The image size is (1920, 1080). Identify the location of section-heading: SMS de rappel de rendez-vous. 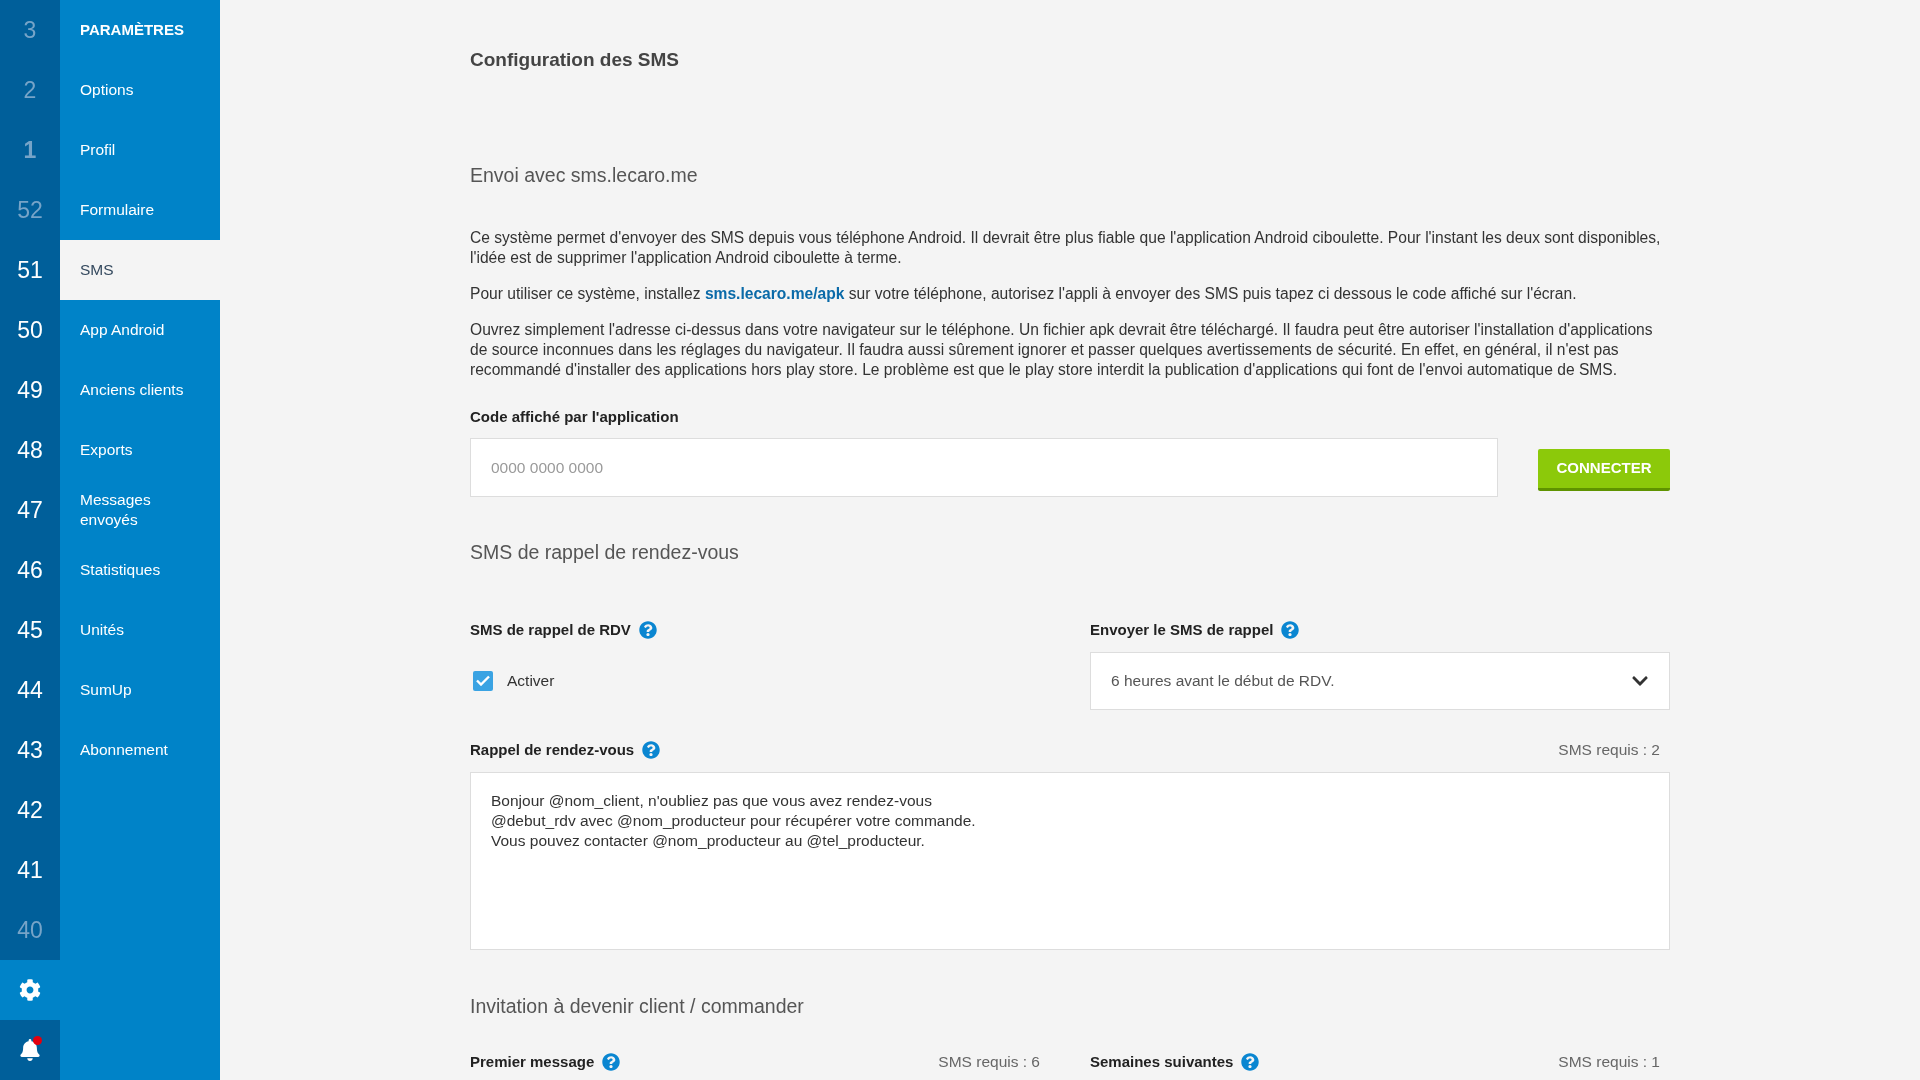
(605, 552).